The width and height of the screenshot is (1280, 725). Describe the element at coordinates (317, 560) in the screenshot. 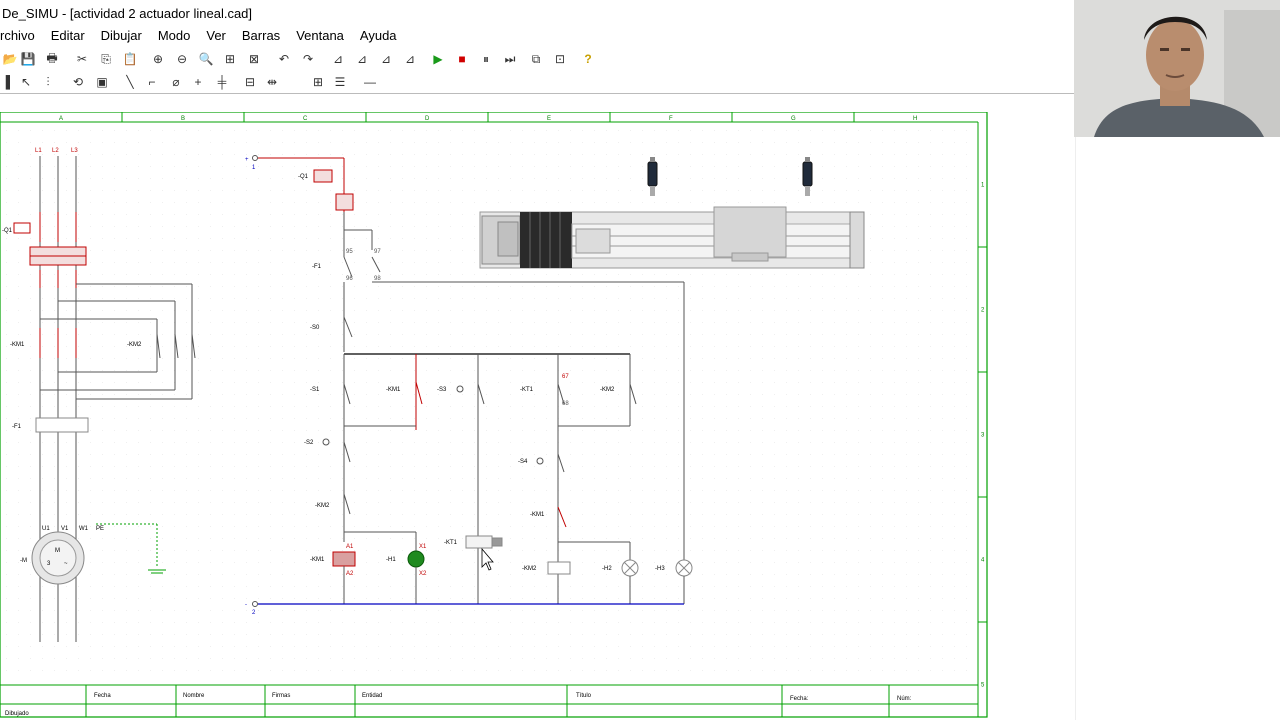

I see `km1-coil-label: -KM1` at that location.